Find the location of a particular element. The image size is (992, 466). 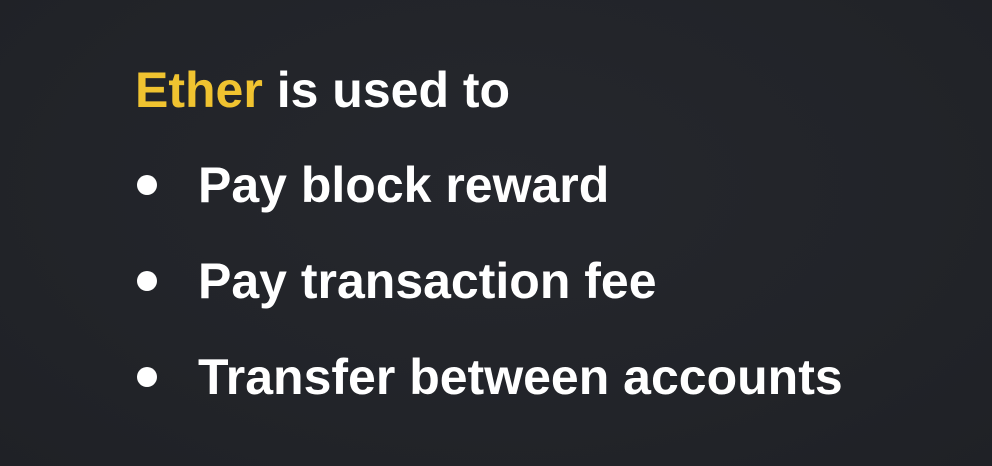

bullet-item: Pay block reward is located at coordinates (373, 185).